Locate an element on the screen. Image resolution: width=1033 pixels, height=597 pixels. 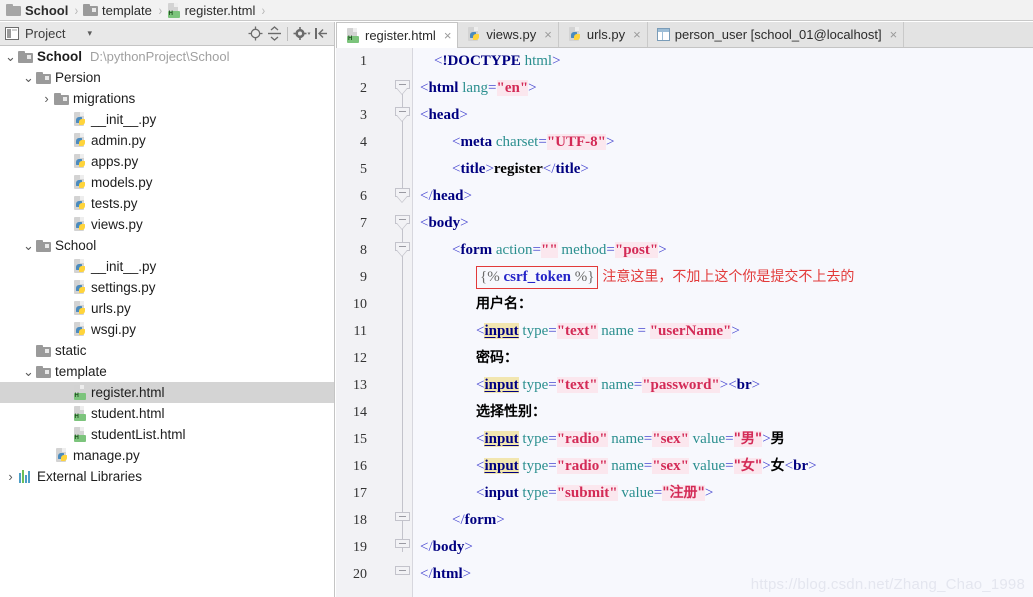
editor-tab-person-user-school-01-localhost: person_user [school_01@localhost] × is located at coordinates (776, 34).